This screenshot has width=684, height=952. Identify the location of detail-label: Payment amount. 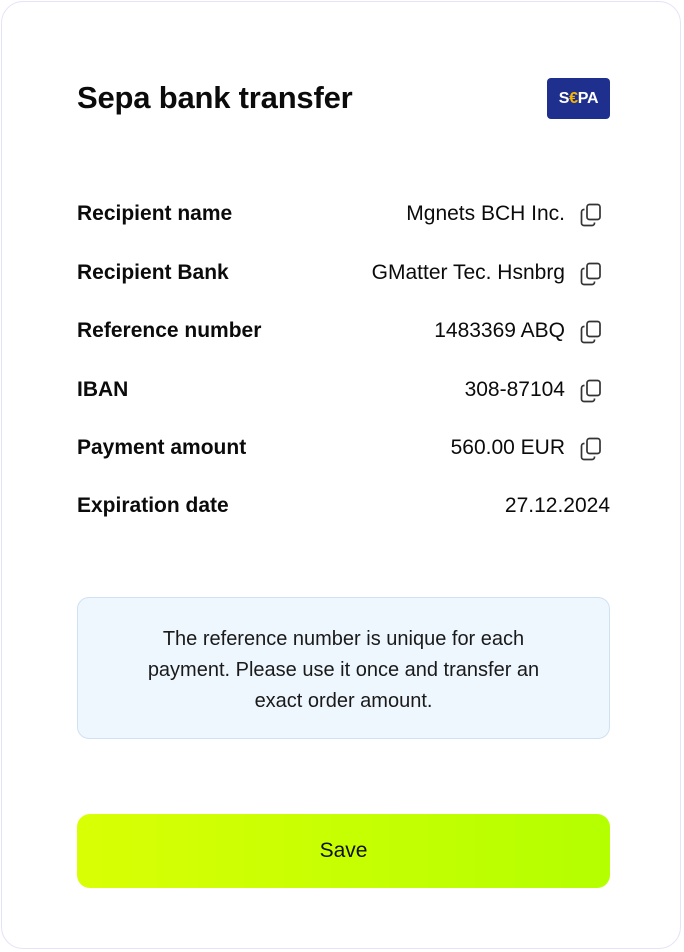
(162, 447).